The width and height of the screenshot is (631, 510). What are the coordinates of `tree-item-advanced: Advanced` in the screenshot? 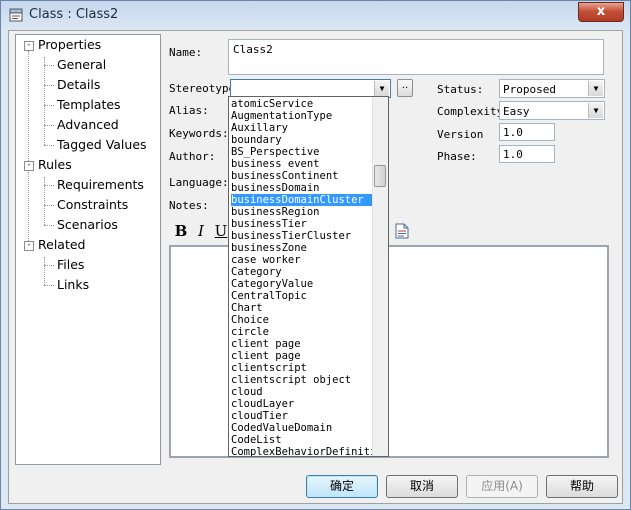 It's located at (88, 124).